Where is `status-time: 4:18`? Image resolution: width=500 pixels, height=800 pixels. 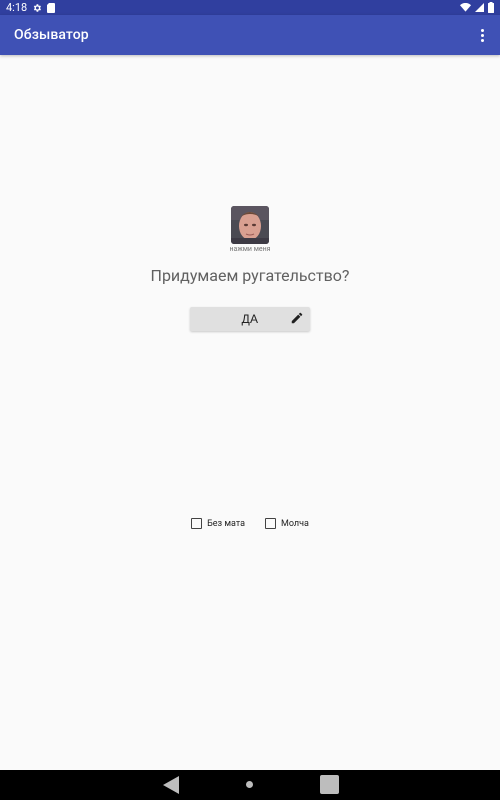
status-time: 4:18 is located at coordinates (17, 7).